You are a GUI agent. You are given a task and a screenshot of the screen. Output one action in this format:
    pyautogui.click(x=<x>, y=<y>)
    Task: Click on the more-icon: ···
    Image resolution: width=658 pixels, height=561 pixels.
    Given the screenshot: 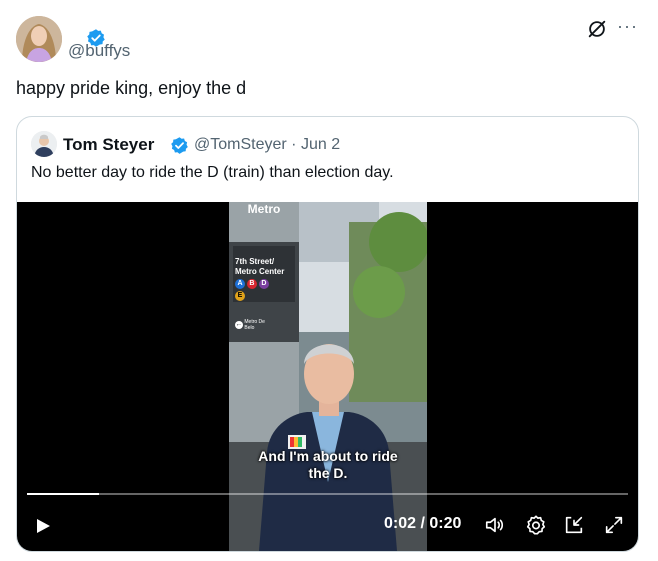 What is the action you would take?
    pyautogui.click(x=627, y=26)
    